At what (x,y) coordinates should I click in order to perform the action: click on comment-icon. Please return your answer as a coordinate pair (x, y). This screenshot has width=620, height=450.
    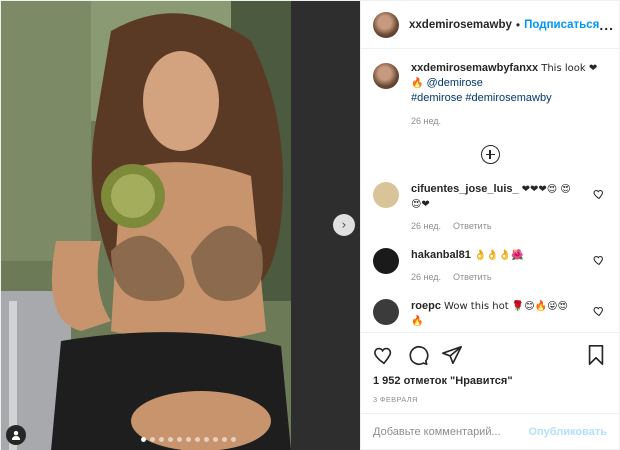
    Looking at the image, I should click on (418, 355).